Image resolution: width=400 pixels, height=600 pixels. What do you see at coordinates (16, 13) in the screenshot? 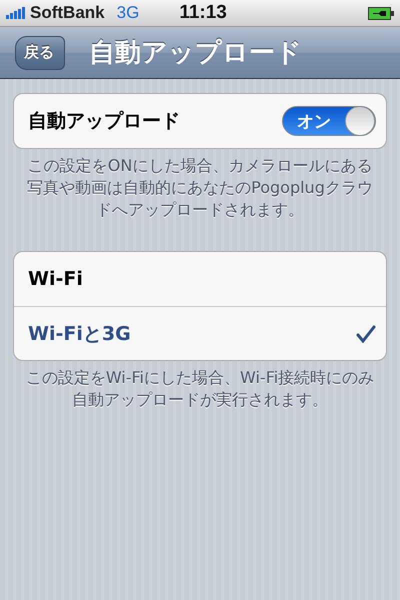
I see `signal-icon` at bounding box center [16, 13].